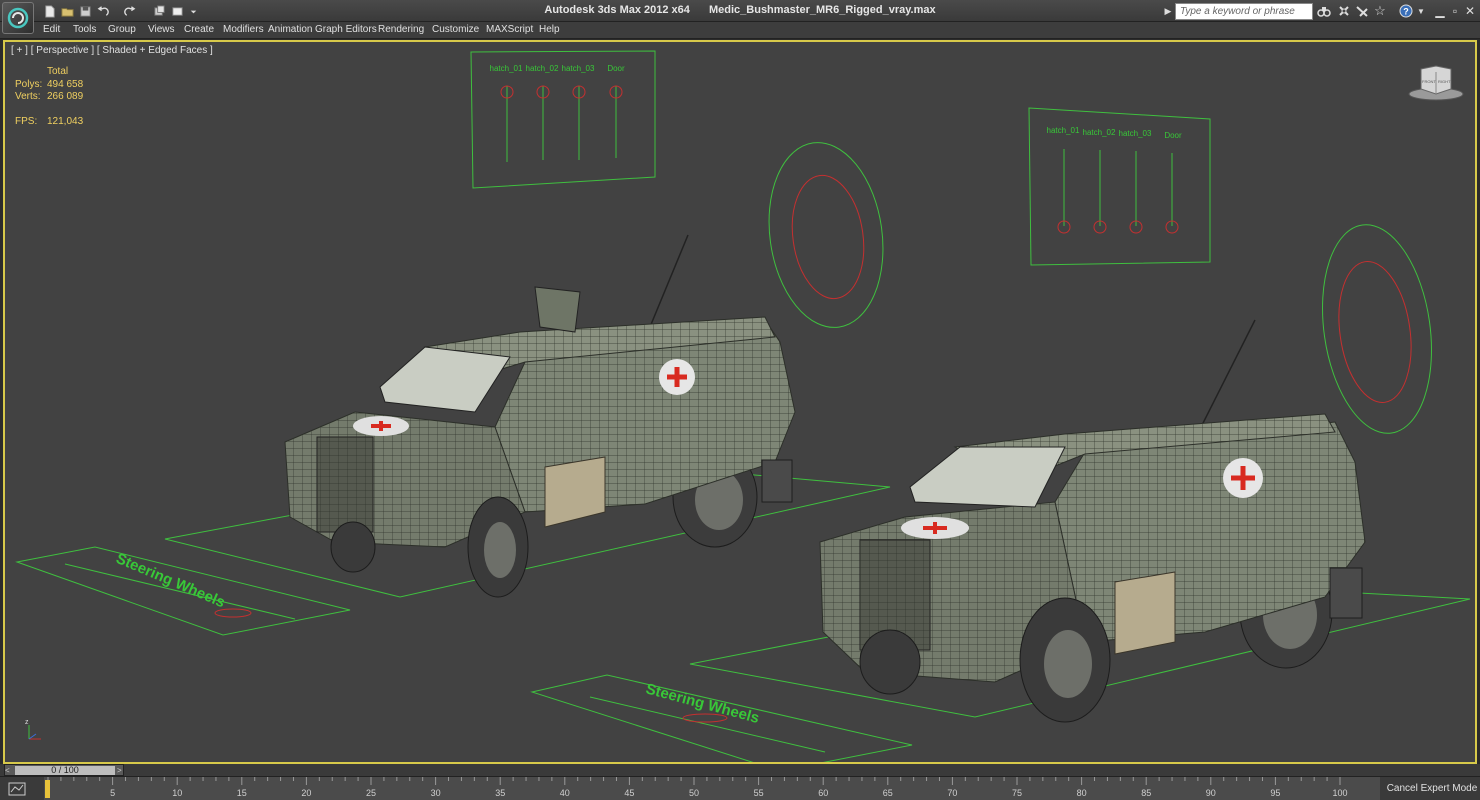 The image size is (1480, 800). I want to click on timeline-ruler: 5 10 15 20 25 30 35 40 45 50 55 60 65 70 75 80 85 90 95 100, so click(712, 788).